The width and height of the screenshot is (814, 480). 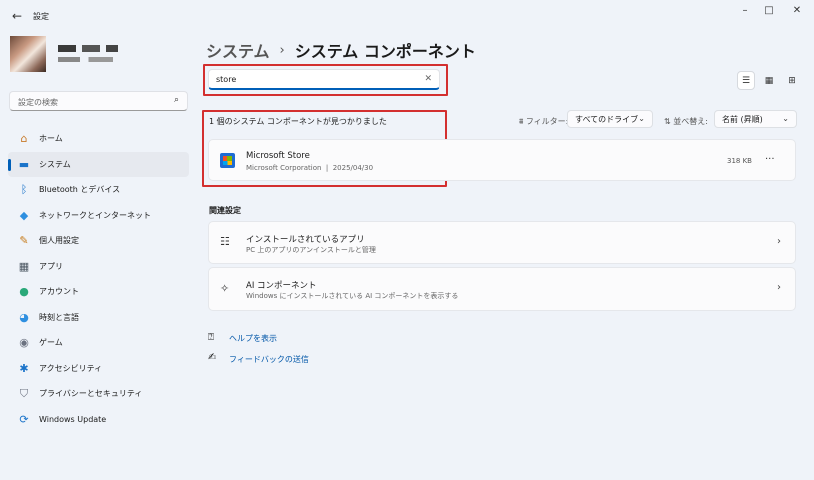 What do you see at coordinates (24, 241) in the screenshot?
I see `brush-icon: ✎` at bounding box center [24, 241].